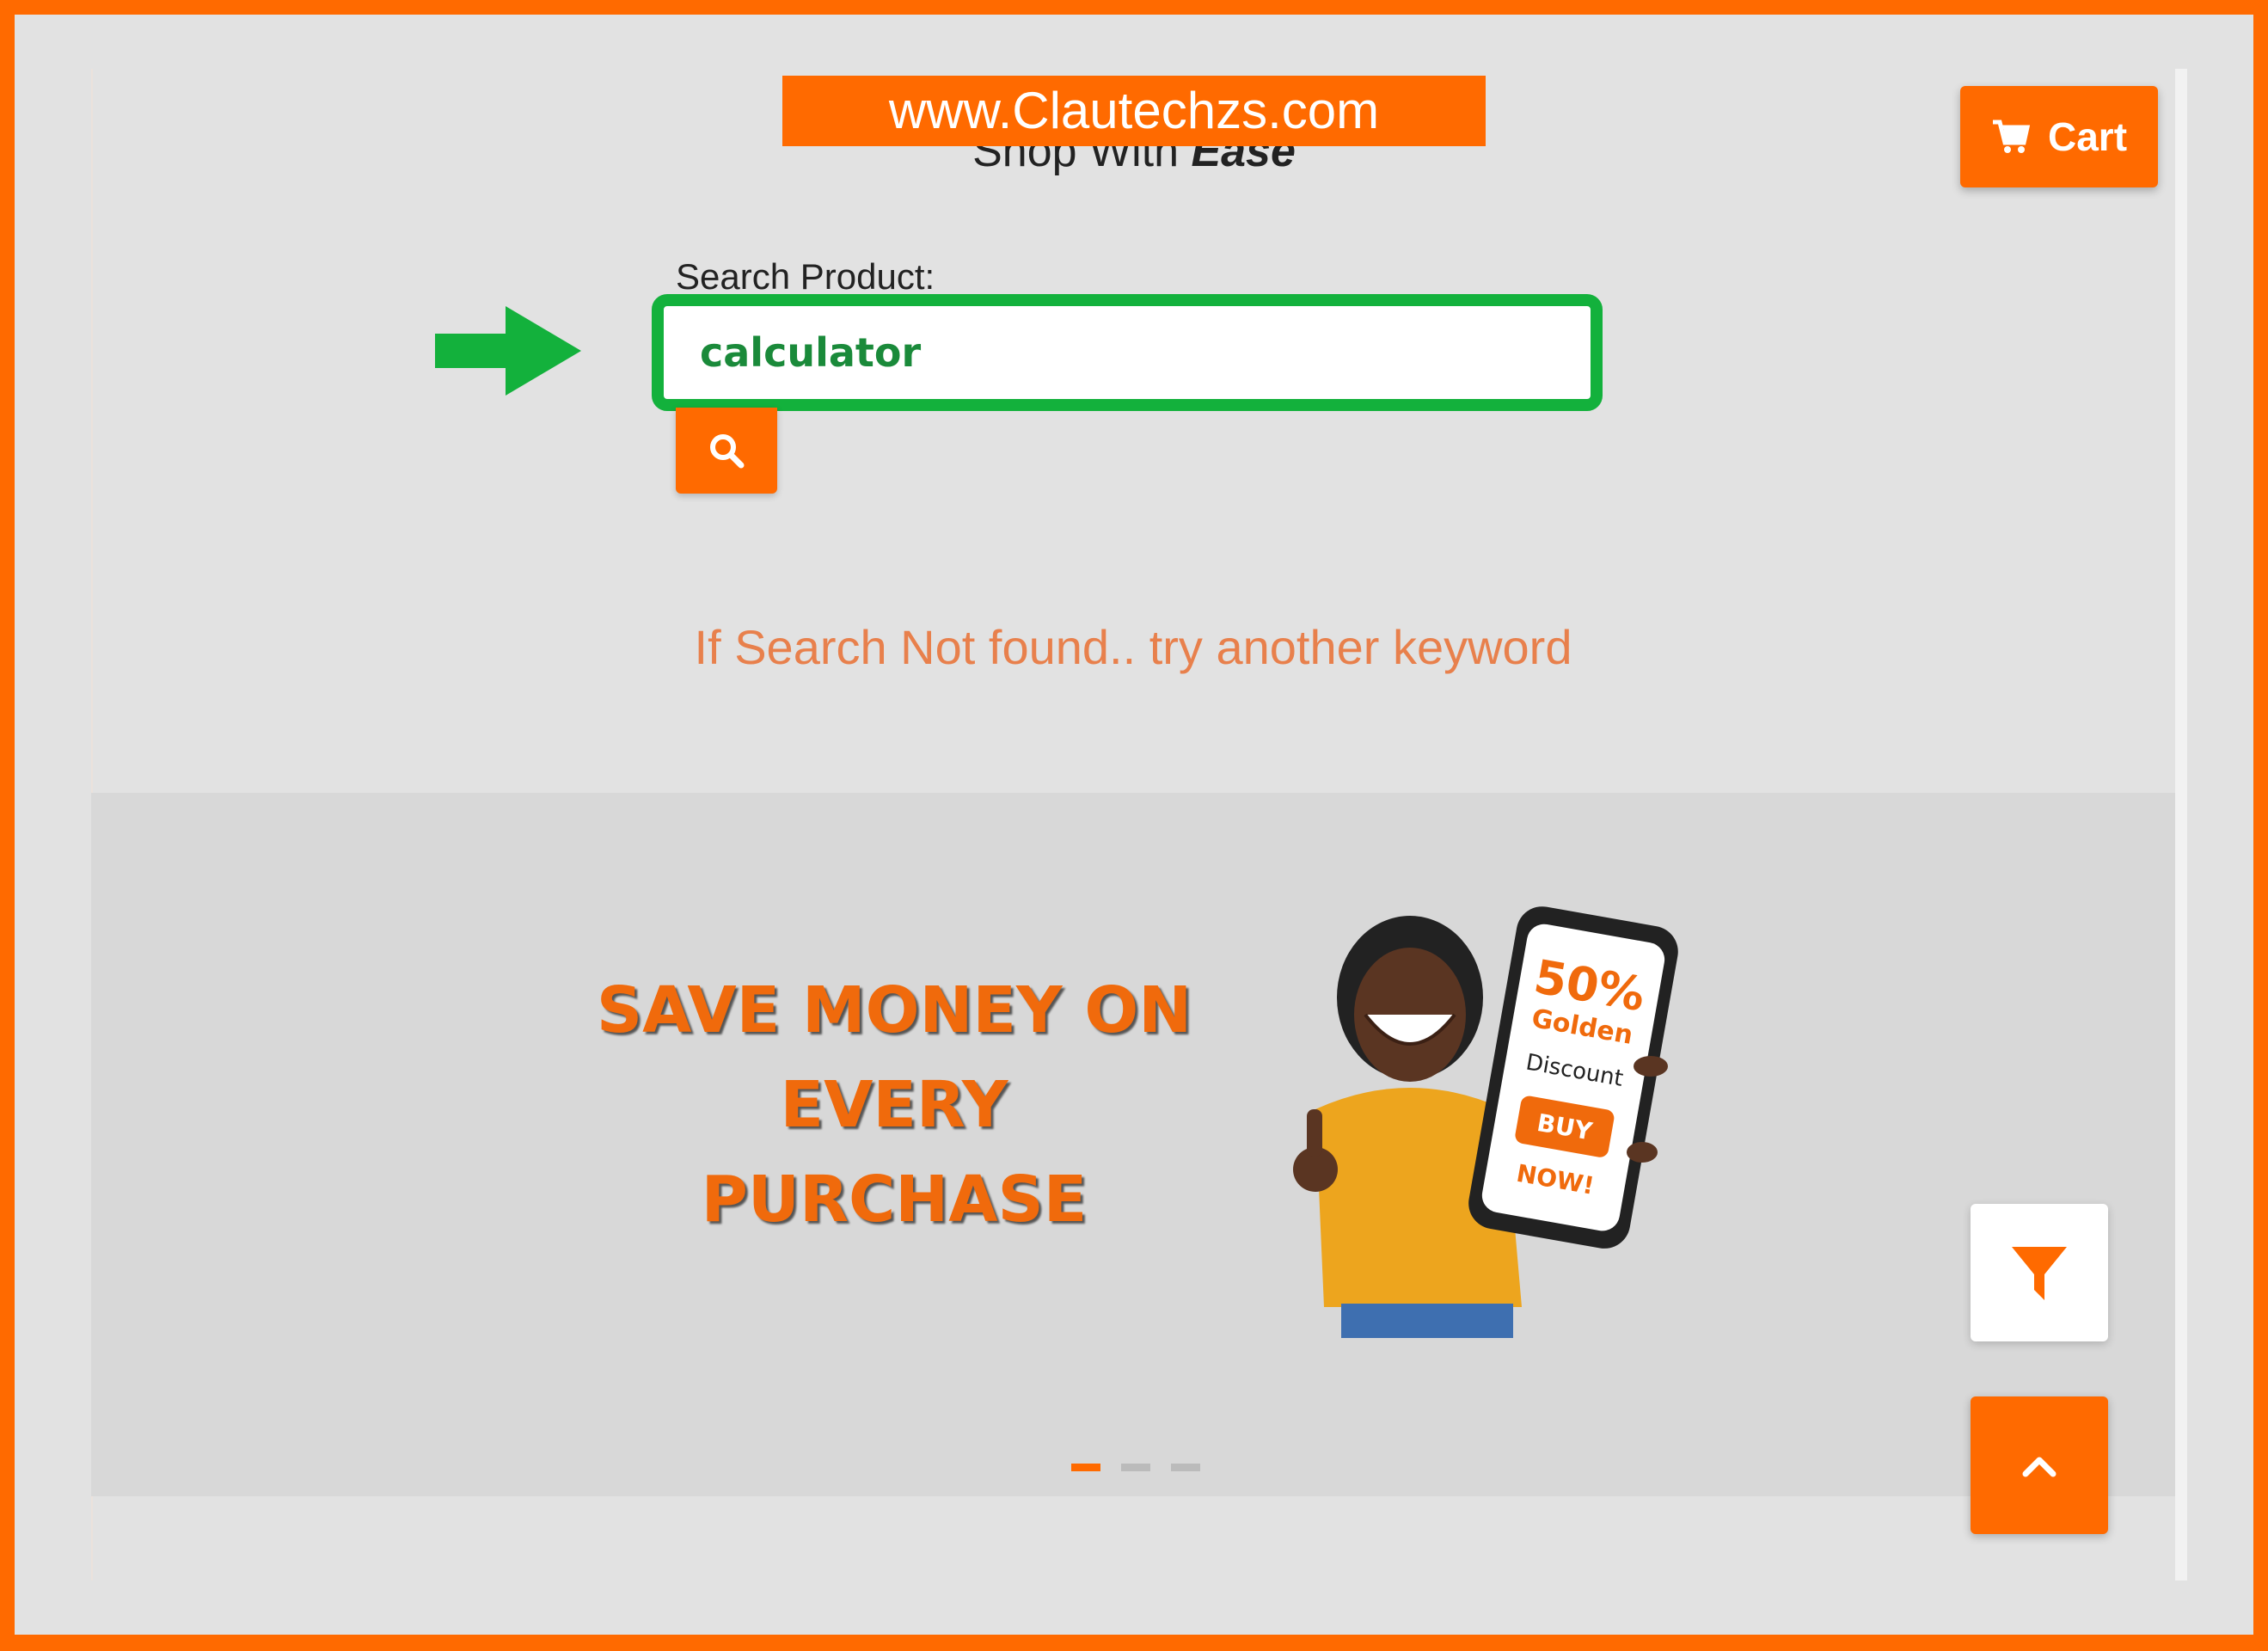  I want to click on filter-icon, so click(2039, 1273).